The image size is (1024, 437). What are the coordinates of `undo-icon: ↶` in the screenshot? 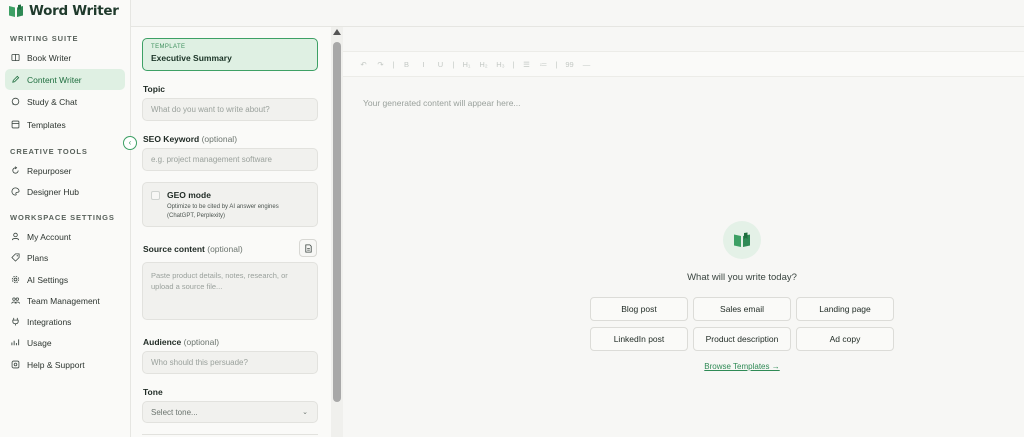 It's located at (363, 64).